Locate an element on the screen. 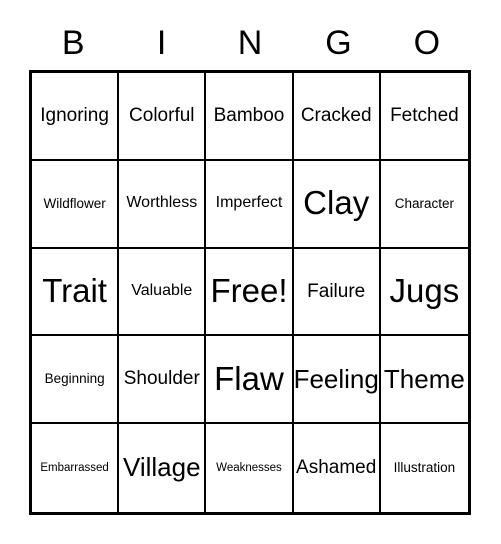 The width and height of the screenshot is (501, 544). bingo-cell: Ignoring is located at coordinates (76, 117).